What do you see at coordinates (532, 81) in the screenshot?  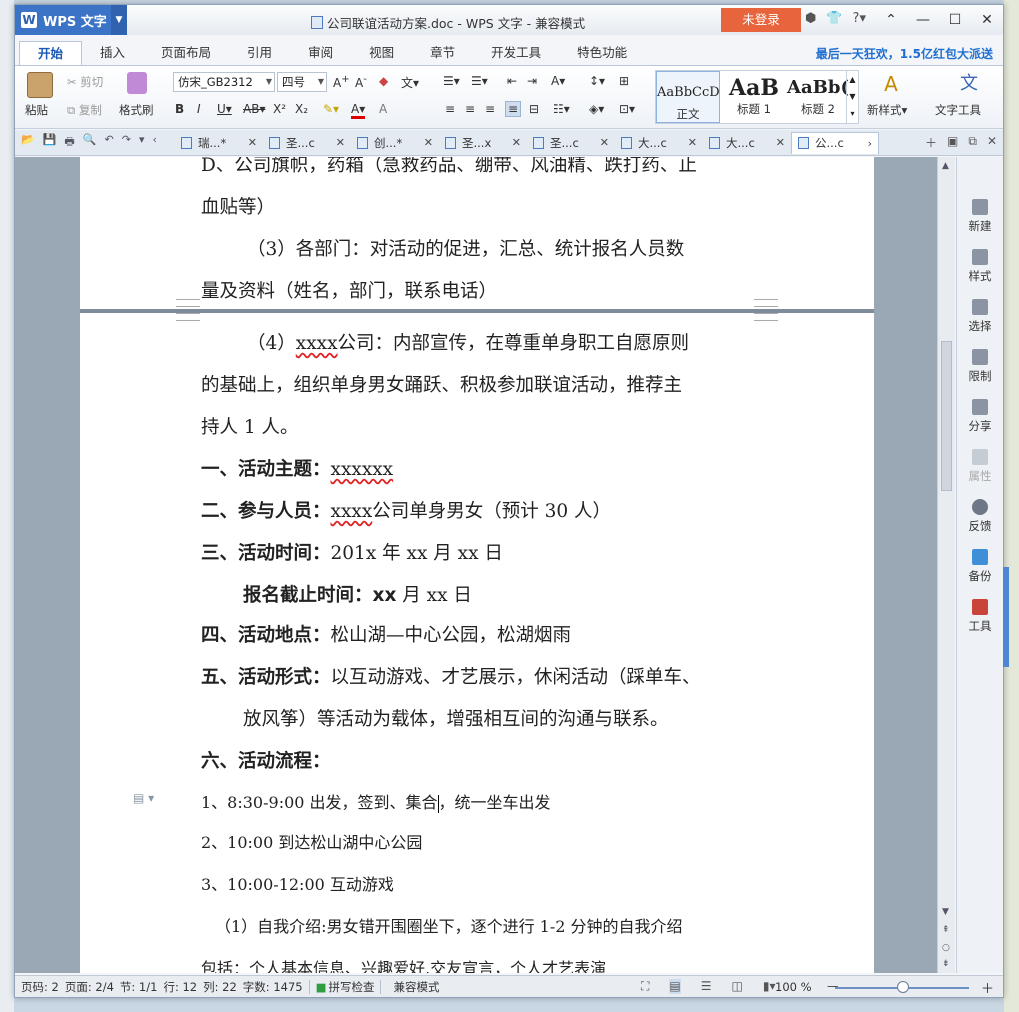 I see `increase-indent-button: ⇥` at bounding box center [532, 81].